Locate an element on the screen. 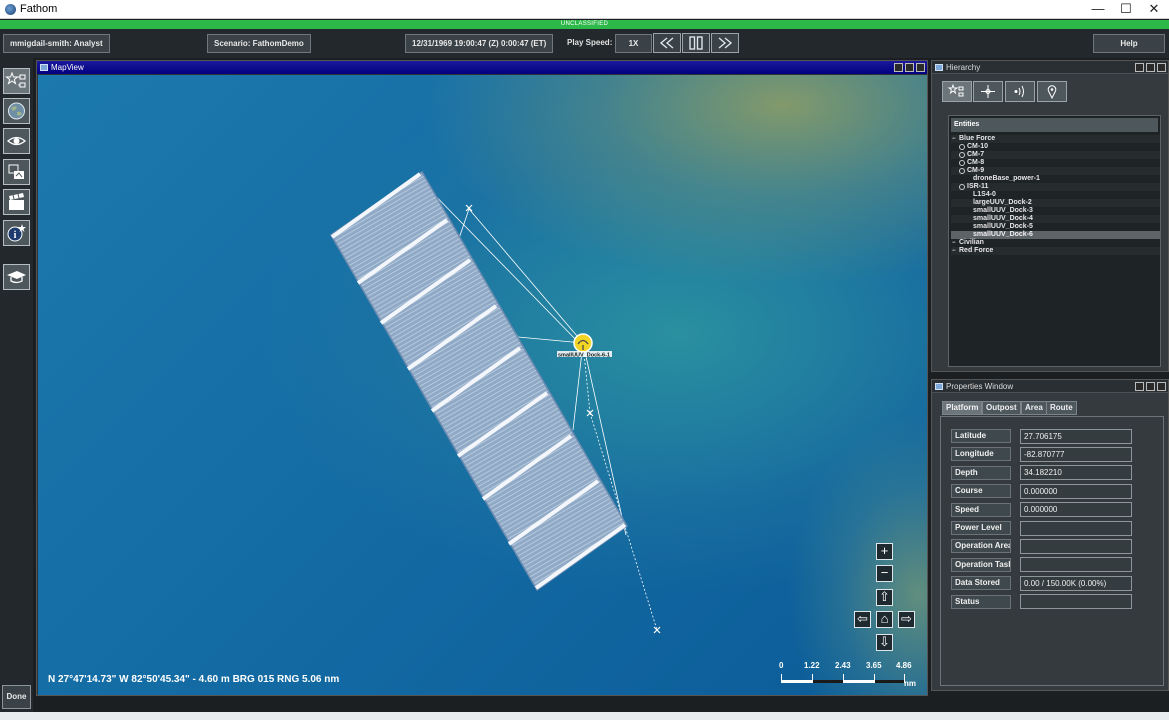  hierarchy-header: Hierarchy is located at coordinates (1050, 67).